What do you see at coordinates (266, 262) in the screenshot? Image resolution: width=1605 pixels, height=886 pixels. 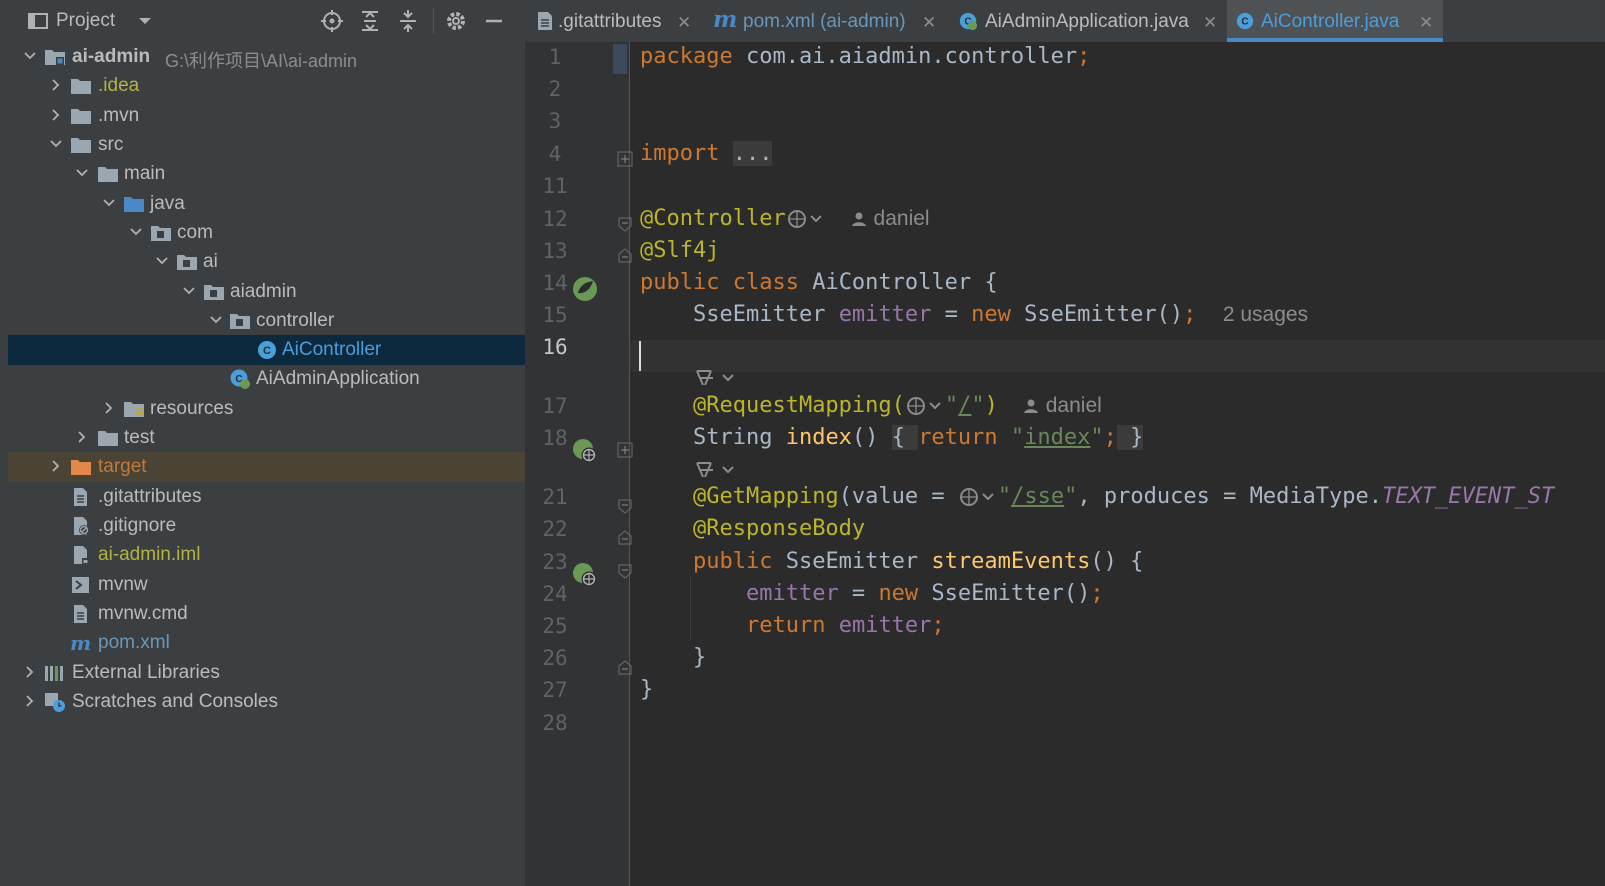 I see `tree-item-ai: ai` at bounding box center [266, 262].